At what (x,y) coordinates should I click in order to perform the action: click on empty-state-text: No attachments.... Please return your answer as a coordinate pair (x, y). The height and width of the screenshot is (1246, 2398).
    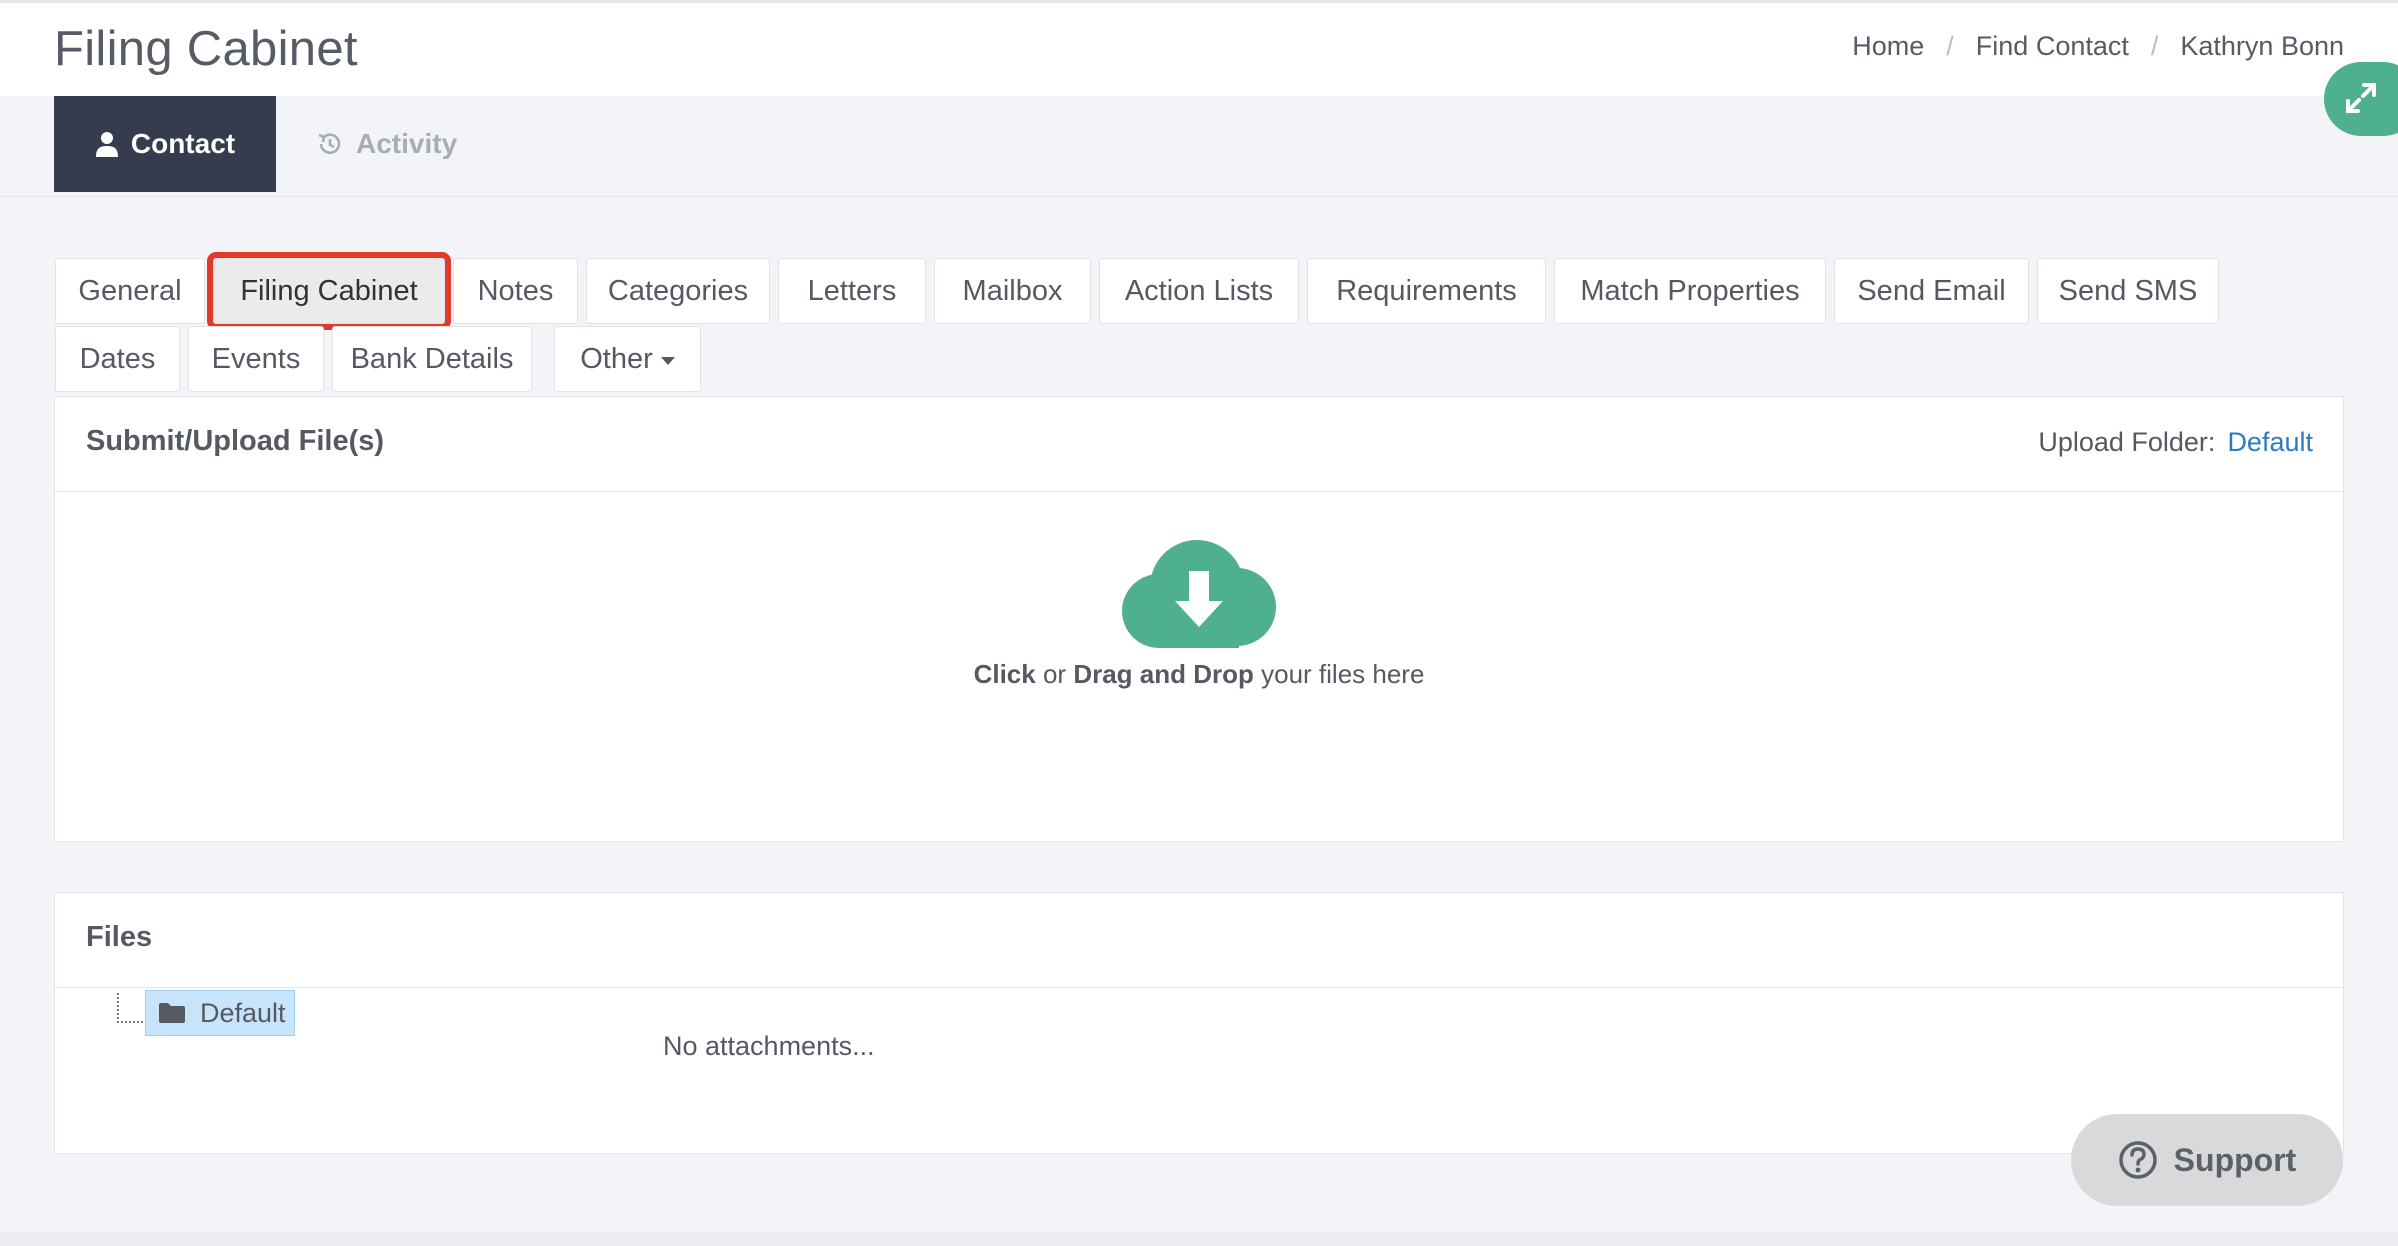
    Looking at the image, I should click on (769, 1046).